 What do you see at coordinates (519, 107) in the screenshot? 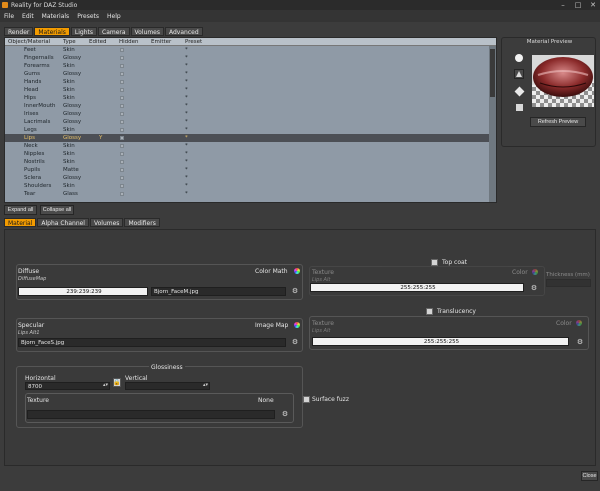
I see `square-shape-icon` at bounding box center [519, 107].